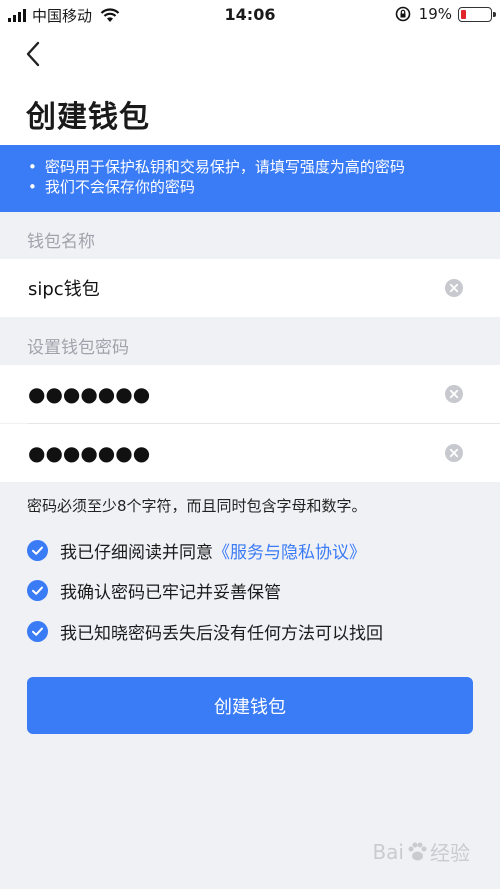 The image size is (500, 889). Describe the element at coordinates (450, 853) in the screenshot. I see `watermark-brand-right: 经验` at that location.